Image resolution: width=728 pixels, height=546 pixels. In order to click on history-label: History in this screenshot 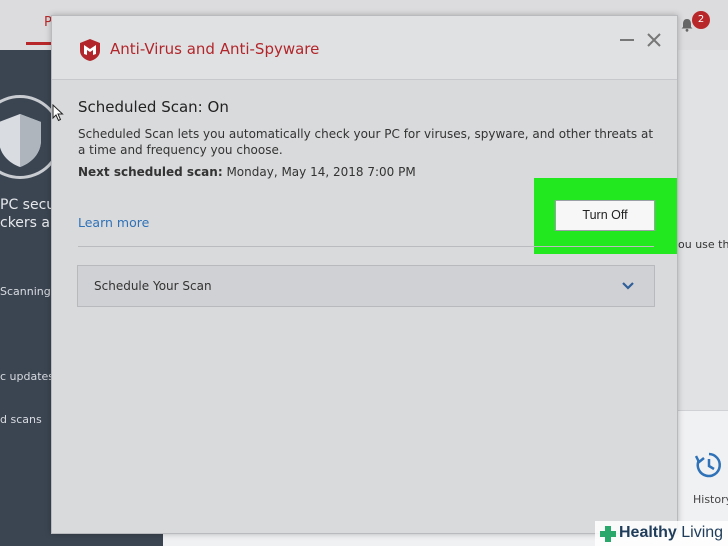, I will do `click(710, 499)`.